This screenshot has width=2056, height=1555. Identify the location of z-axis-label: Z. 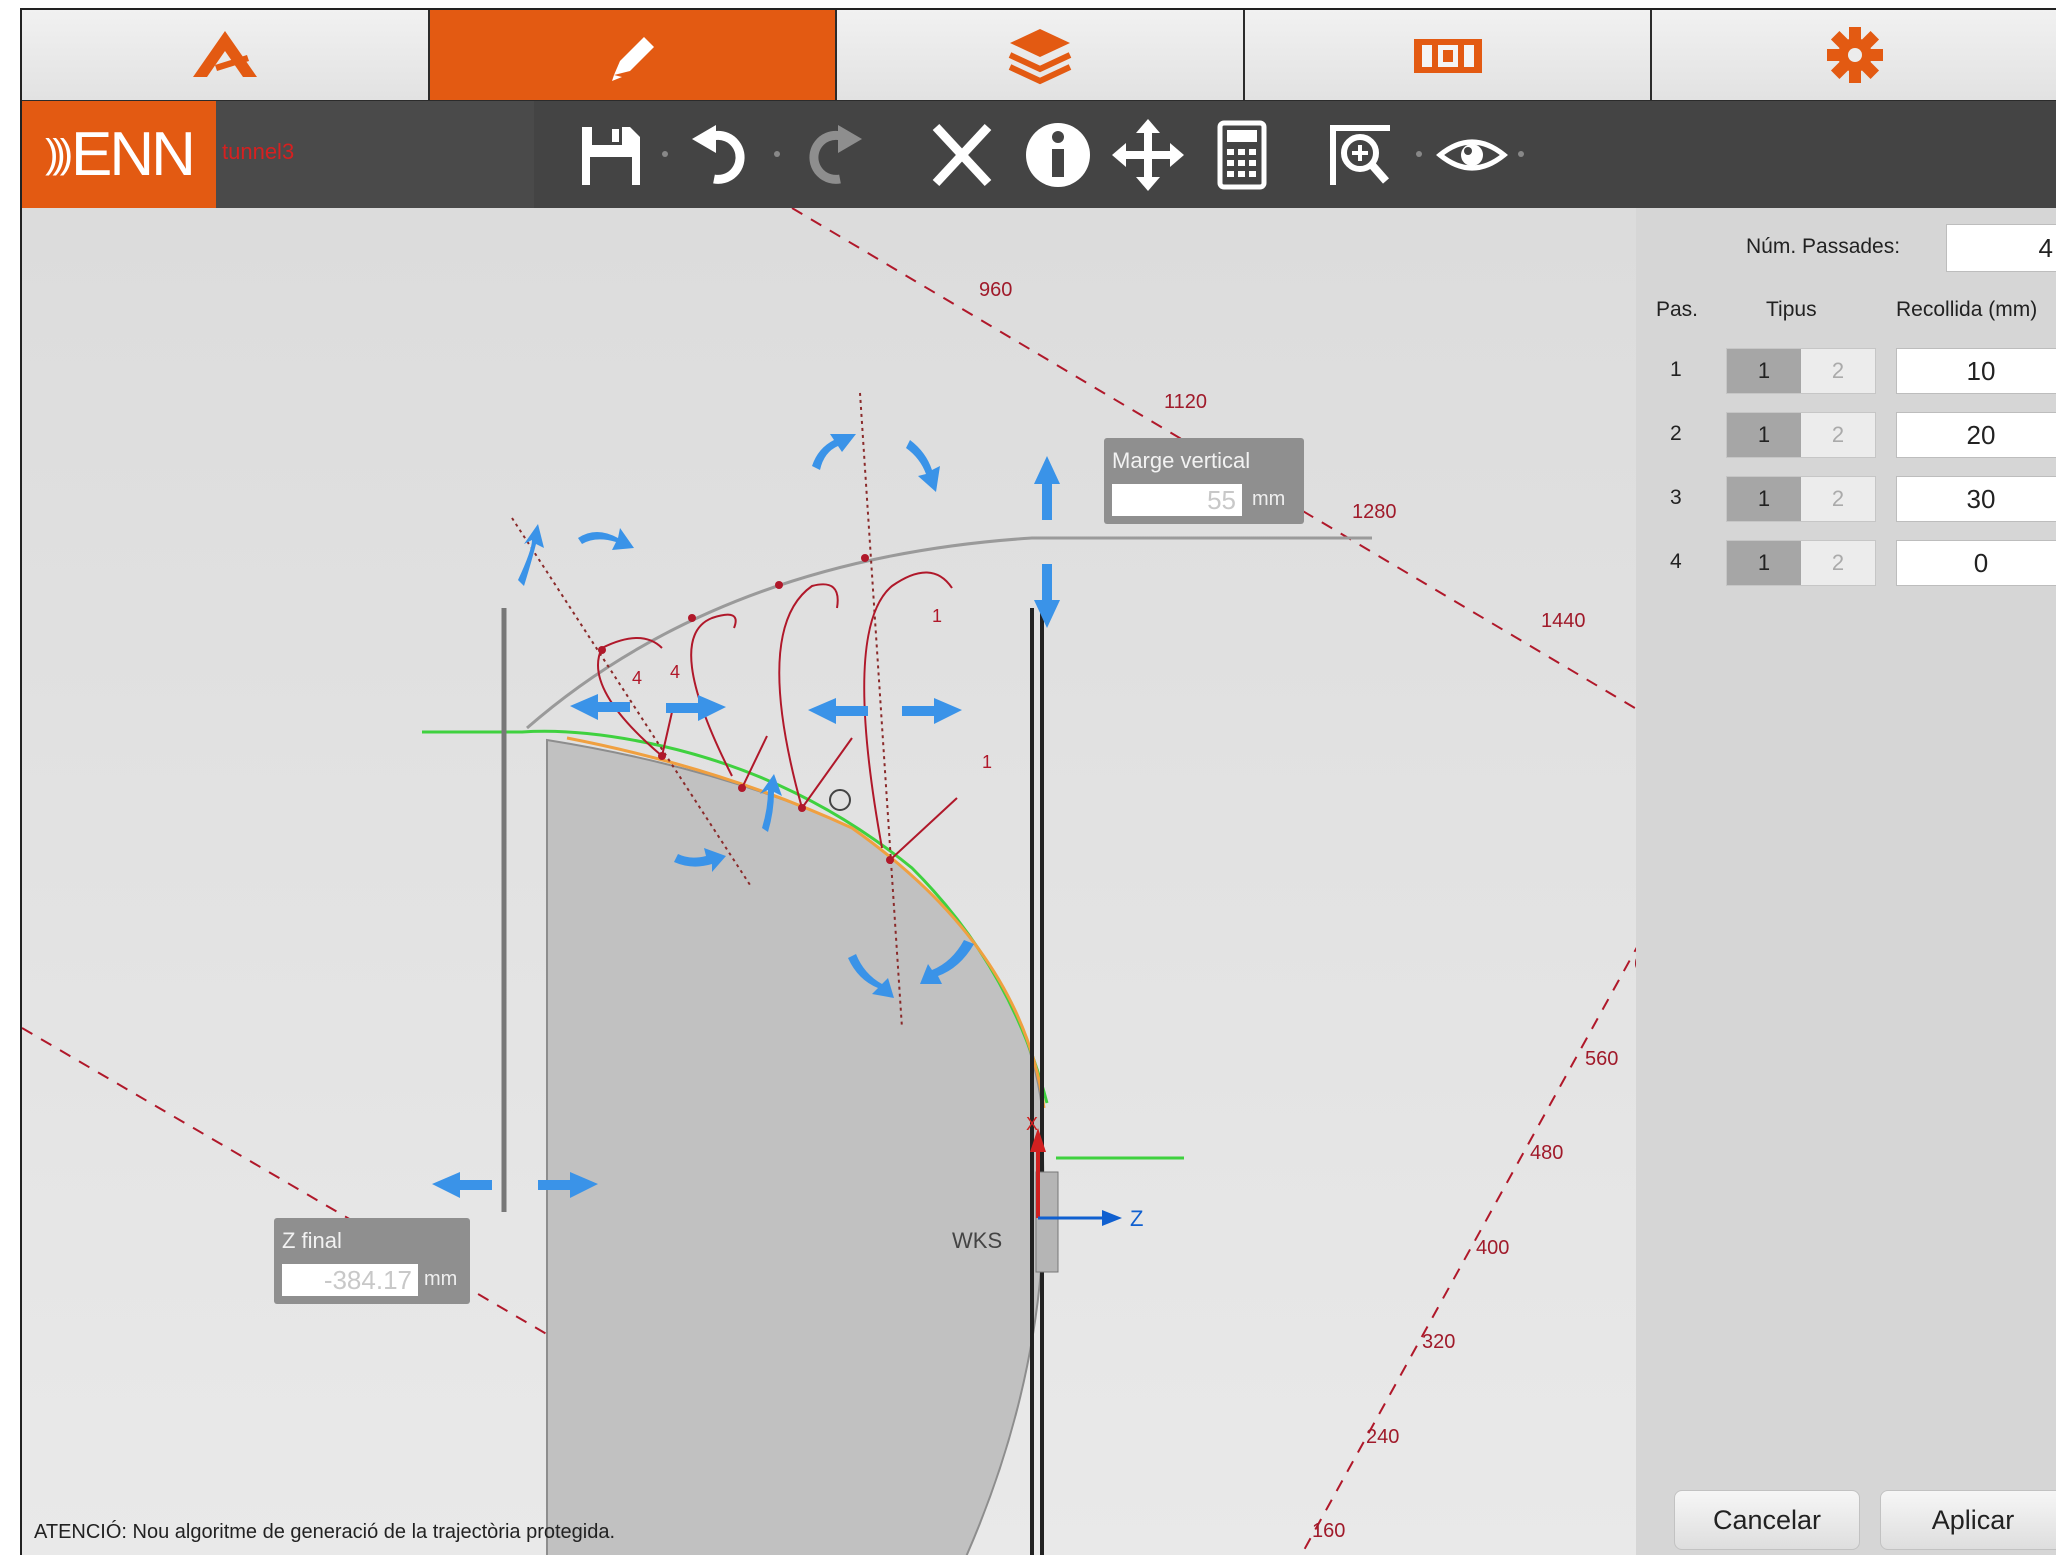
(1136, 1218).